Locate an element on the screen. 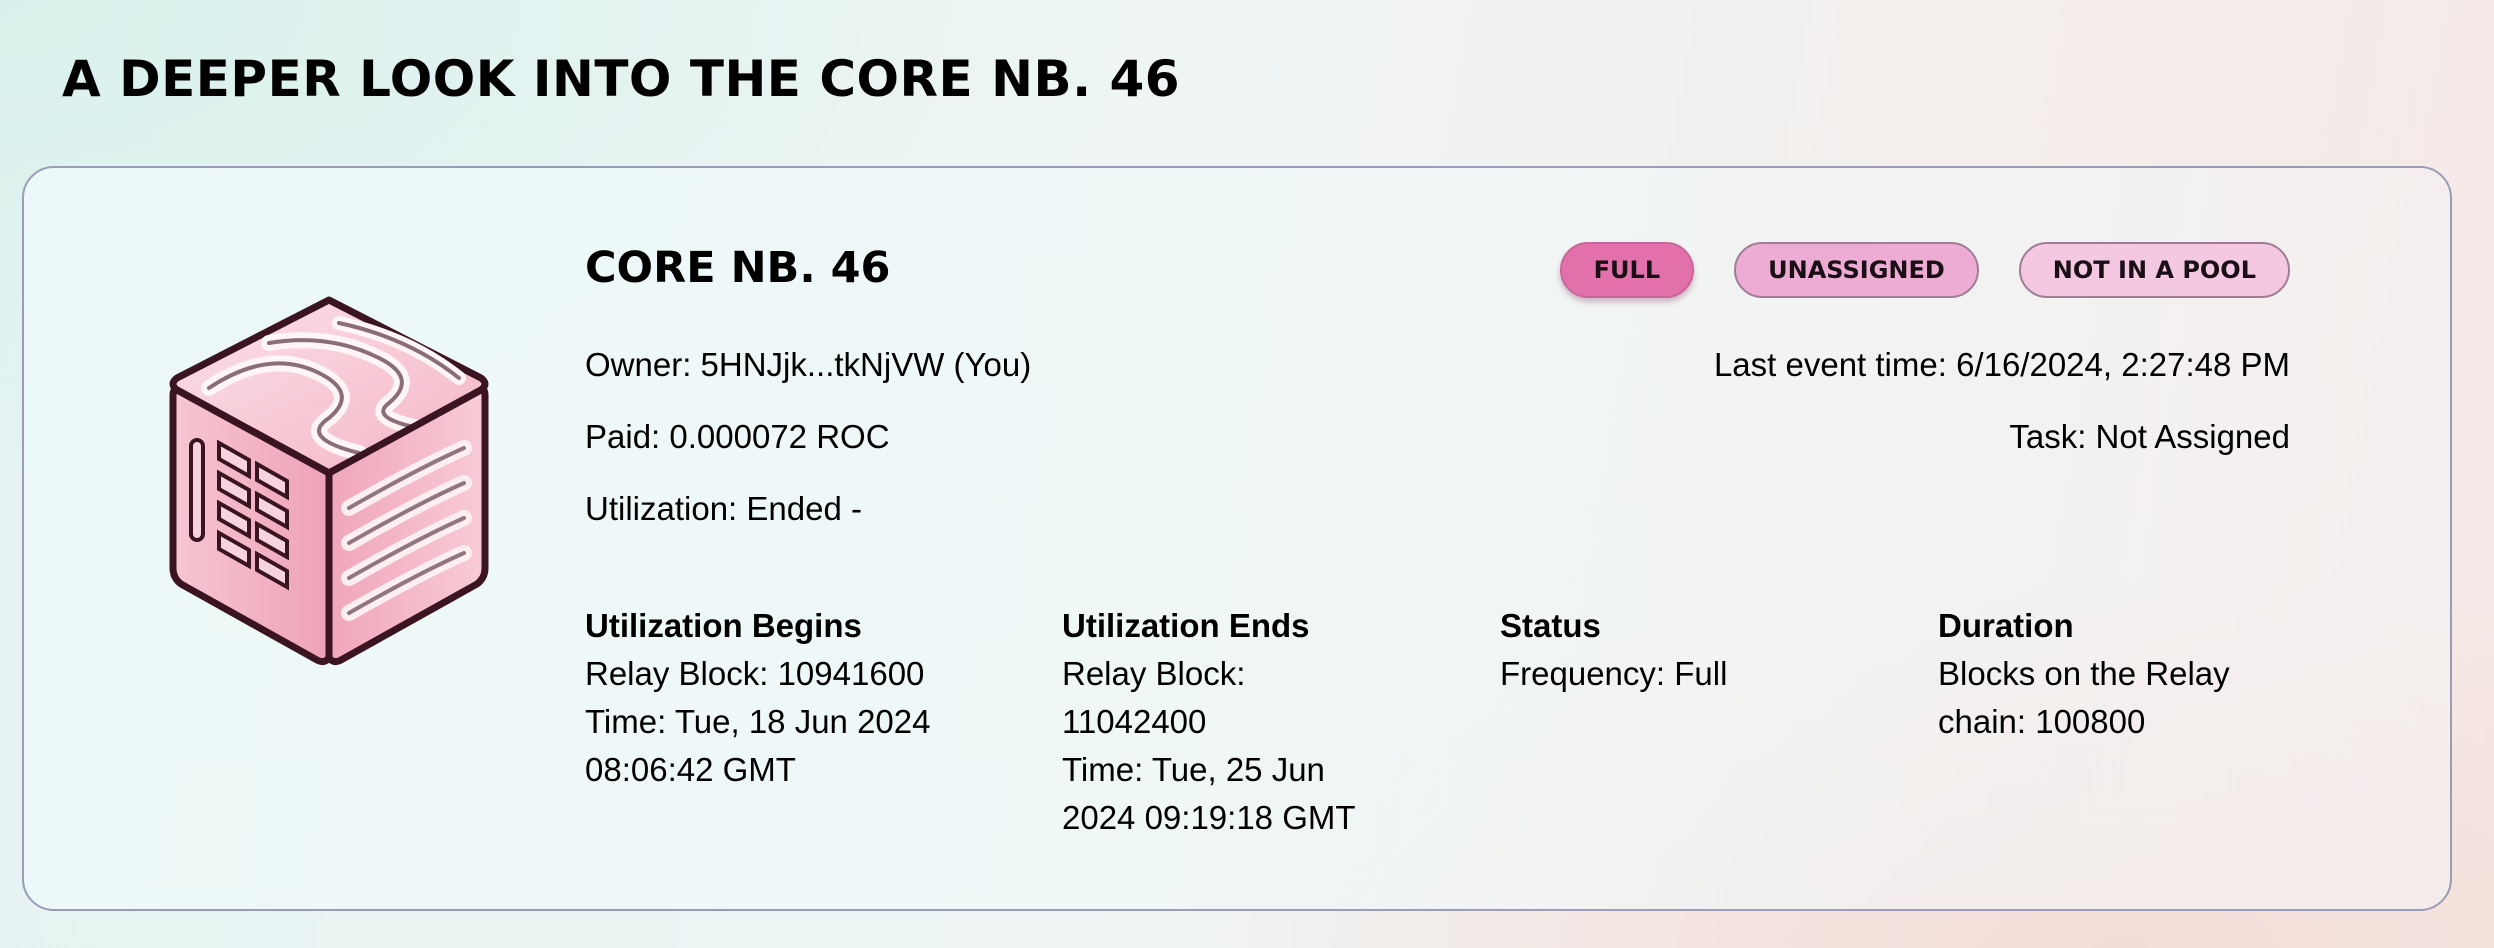  begins-time-line-1: Time: Tue, 18 Jun 2024 is located at coordinates (758, 721).